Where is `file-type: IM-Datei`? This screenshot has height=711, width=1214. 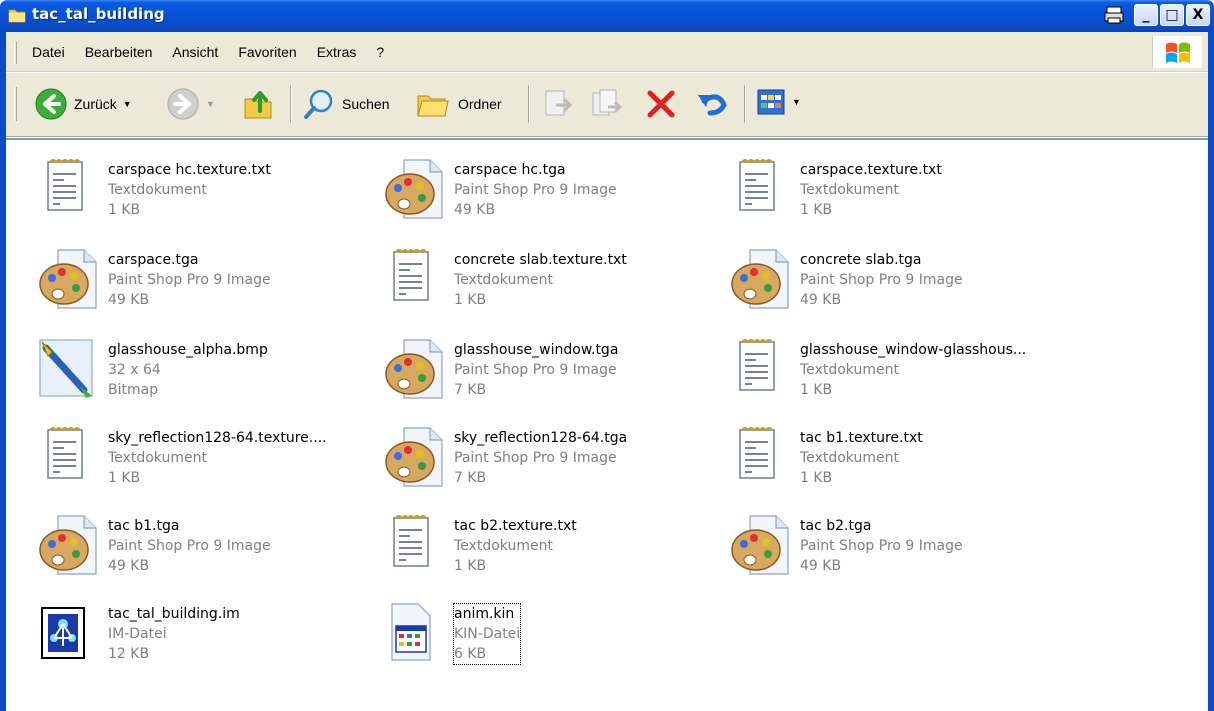 file-type: IM-Datei is located at coordinates (137, 634).